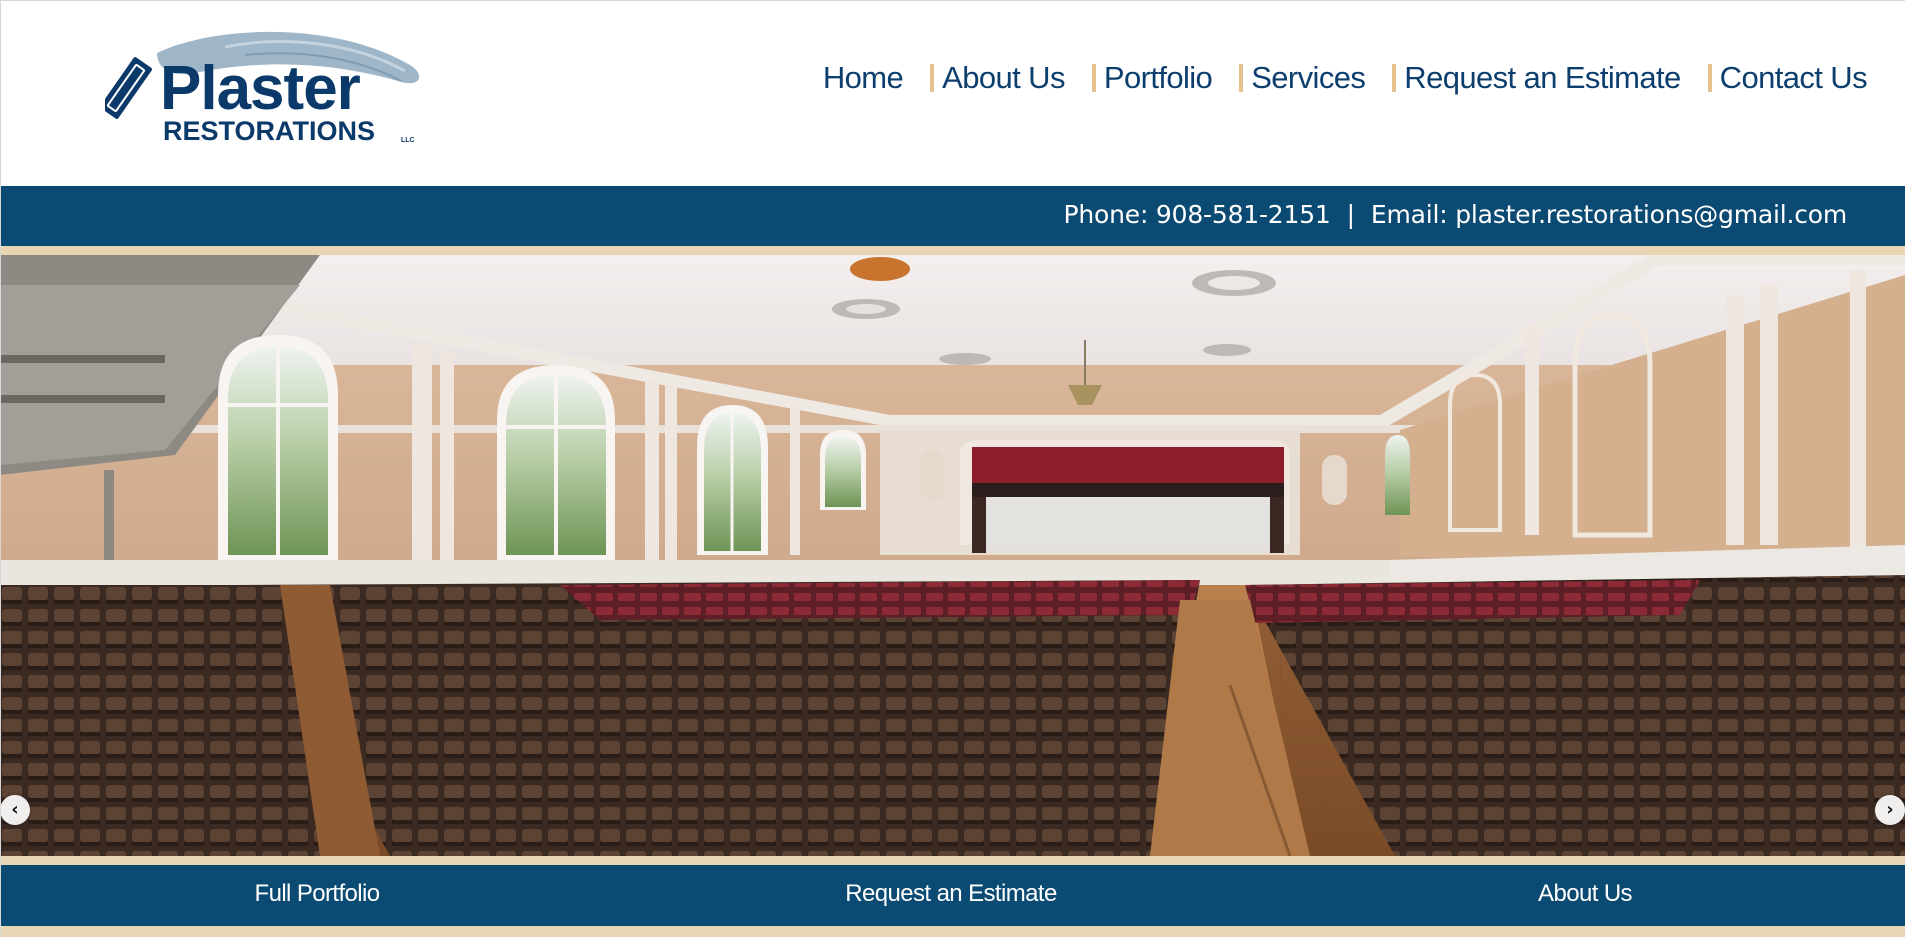 The image size is (1905, 937). I want to click on nav-item-portfolio: Portfolio, so click(1158, 78).